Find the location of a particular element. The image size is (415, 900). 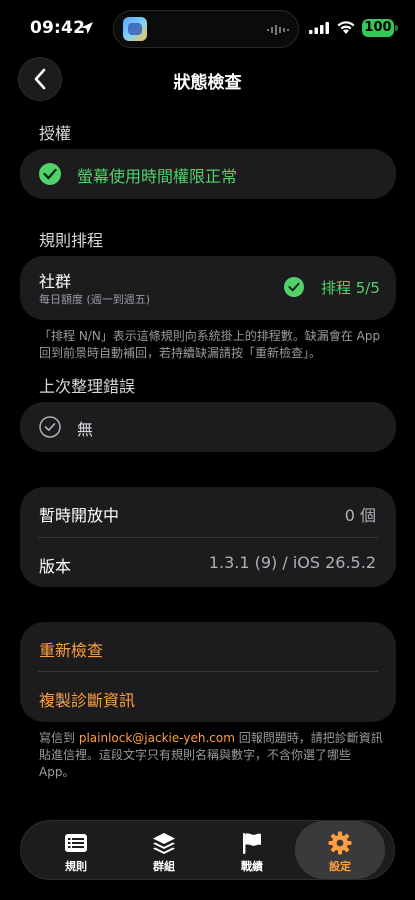

gear-icon is located at coordinates (340, 843).